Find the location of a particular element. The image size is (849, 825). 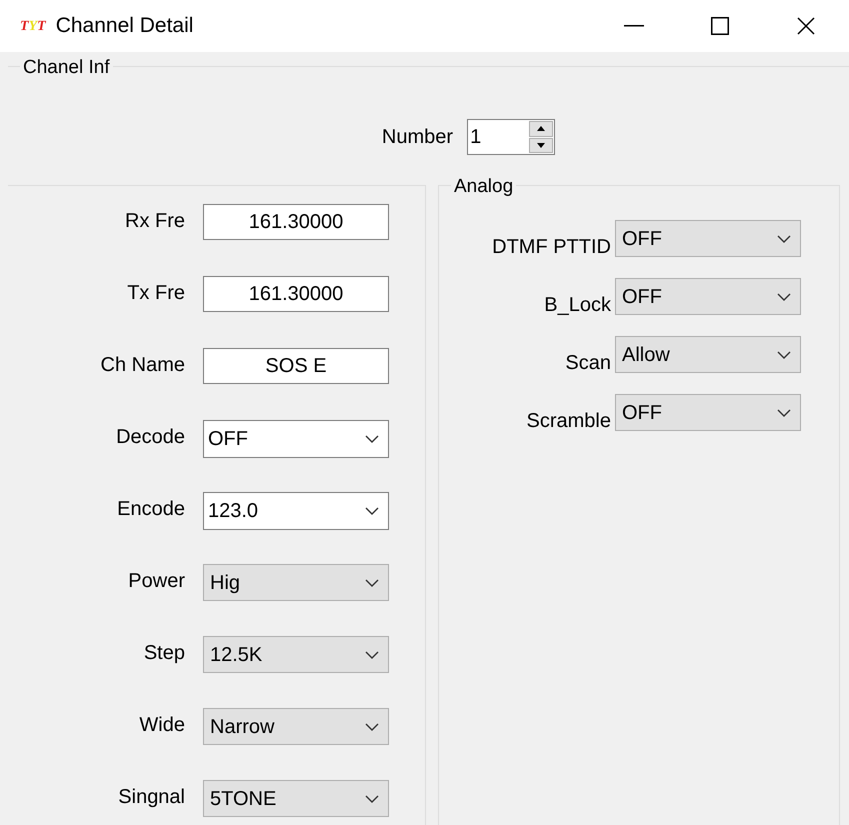

number-spinner: 1 is located at coordinates (511, 137).